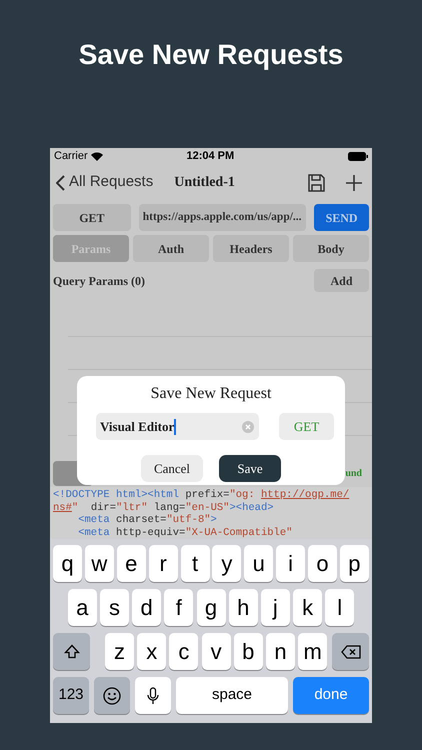 This screenshot has height=750, width=422. I want to click on keyboard-key: q, so click(67, 563).